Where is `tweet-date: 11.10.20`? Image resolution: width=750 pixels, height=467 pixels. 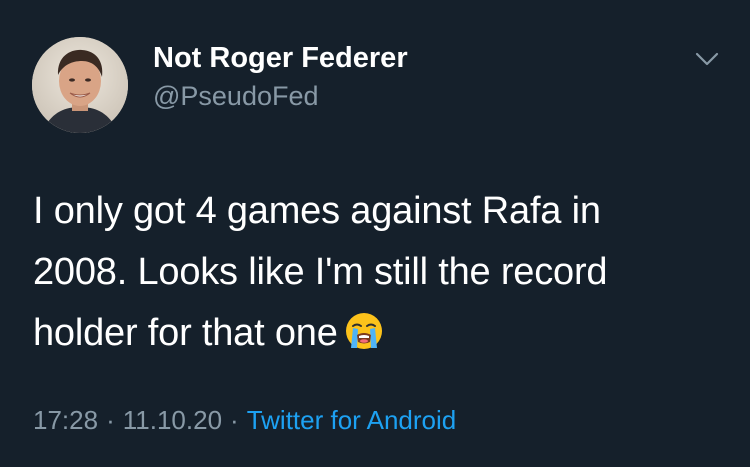
tweet-date: 11.10.20 is located at coordinates (172, 420).